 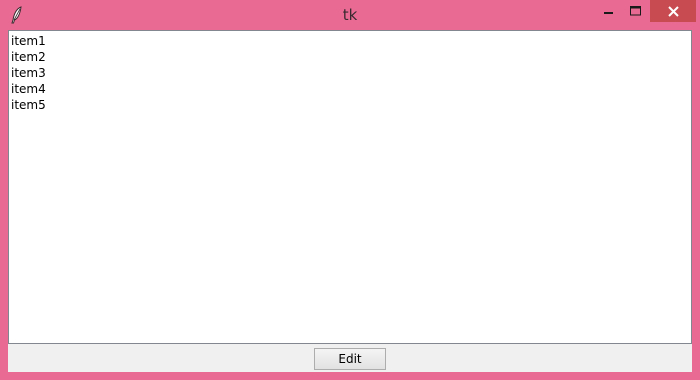 I want to click on list-item: item1, so click(x=350, y=41).